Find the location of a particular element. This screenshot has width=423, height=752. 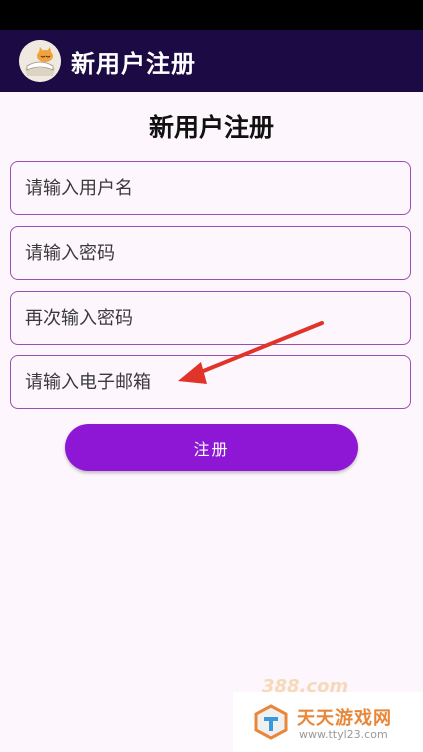

register-button: 注册 is located at coordinates (211, 447).